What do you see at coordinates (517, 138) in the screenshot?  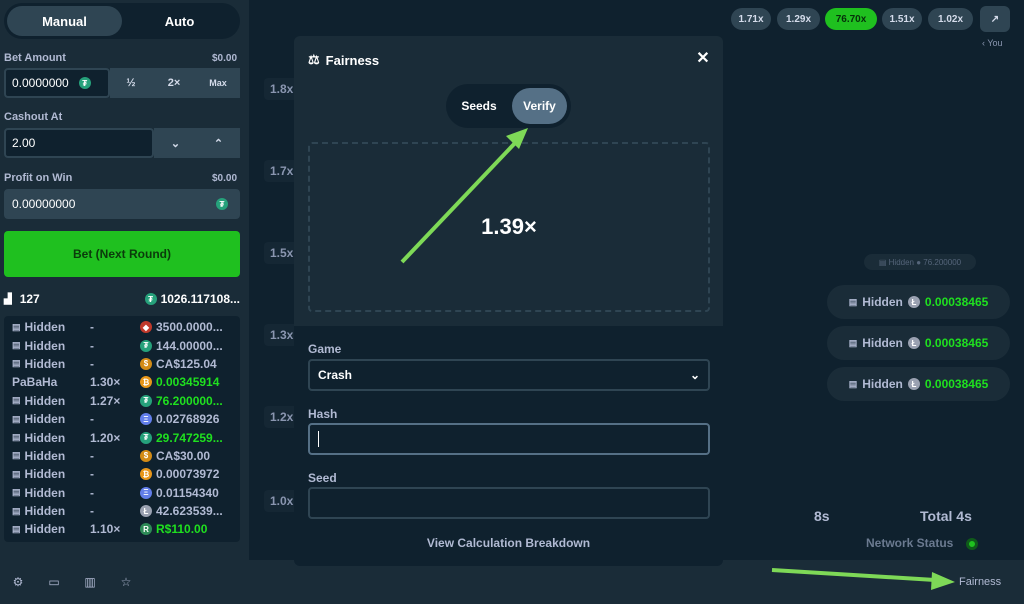 I see `verify-arrow-head` at bounding box center [517, 138].